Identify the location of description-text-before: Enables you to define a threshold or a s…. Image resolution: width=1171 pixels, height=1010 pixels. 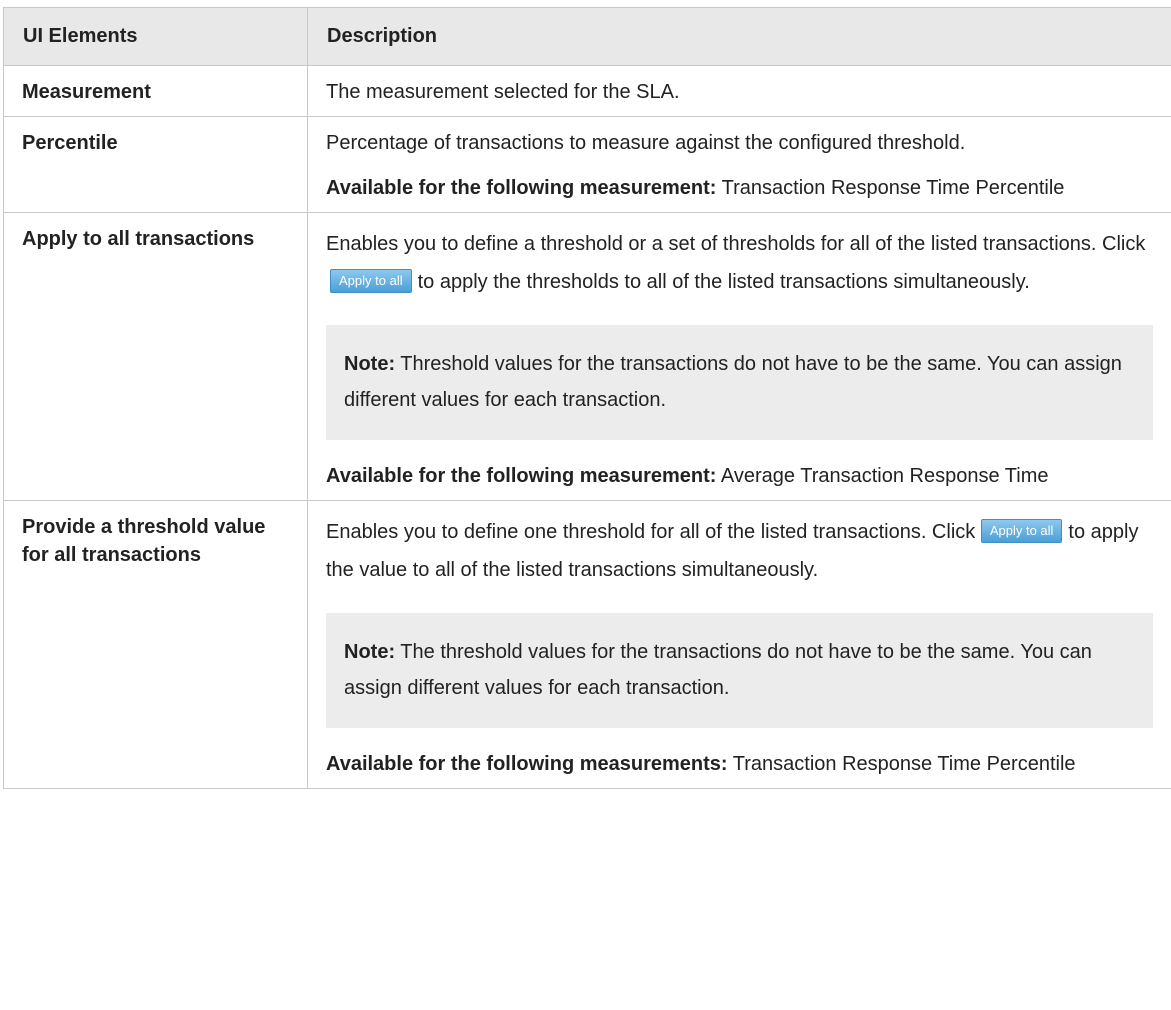
(735, 244).